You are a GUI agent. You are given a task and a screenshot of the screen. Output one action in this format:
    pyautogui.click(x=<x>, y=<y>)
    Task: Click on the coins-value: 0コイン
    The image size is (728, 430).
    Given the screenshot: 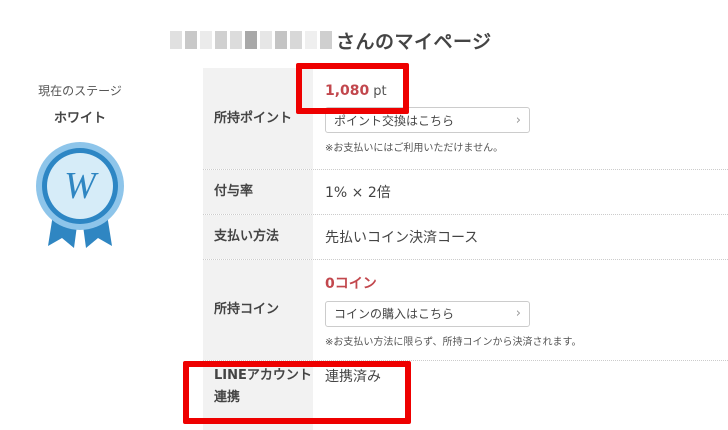 What is the action you would take?
    pyautogui.click(x=351, y=283)
    